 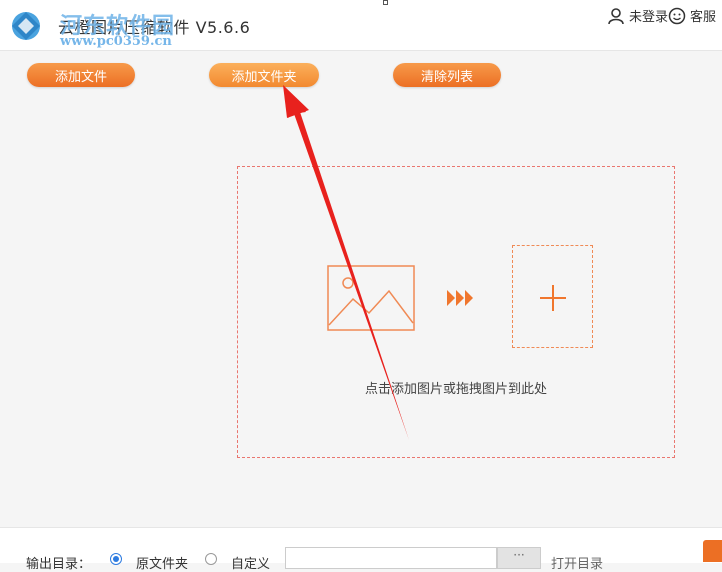 I want to click on custom-folder-label: 自定义, so click(x=251, y=564).